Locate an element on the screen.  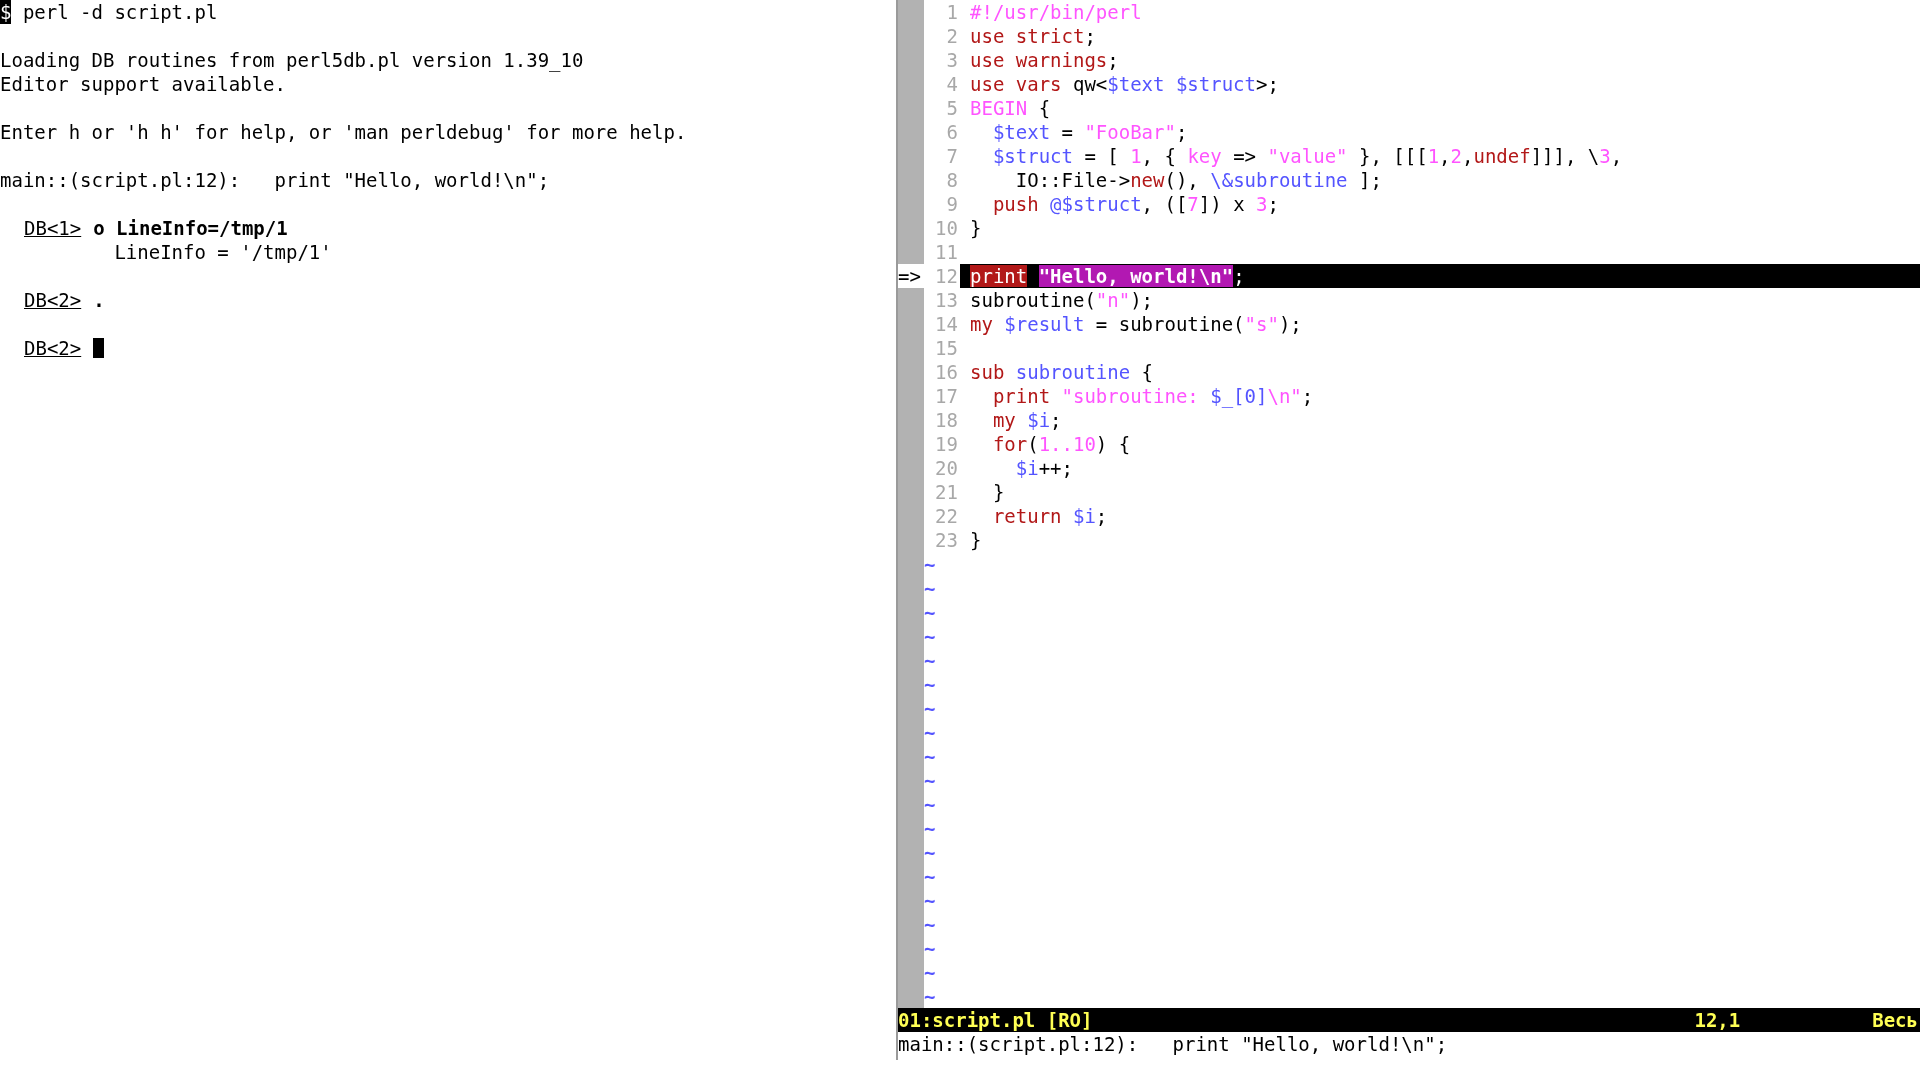
shell-command: perl -d script.pl is located at coordinates (119, 12).